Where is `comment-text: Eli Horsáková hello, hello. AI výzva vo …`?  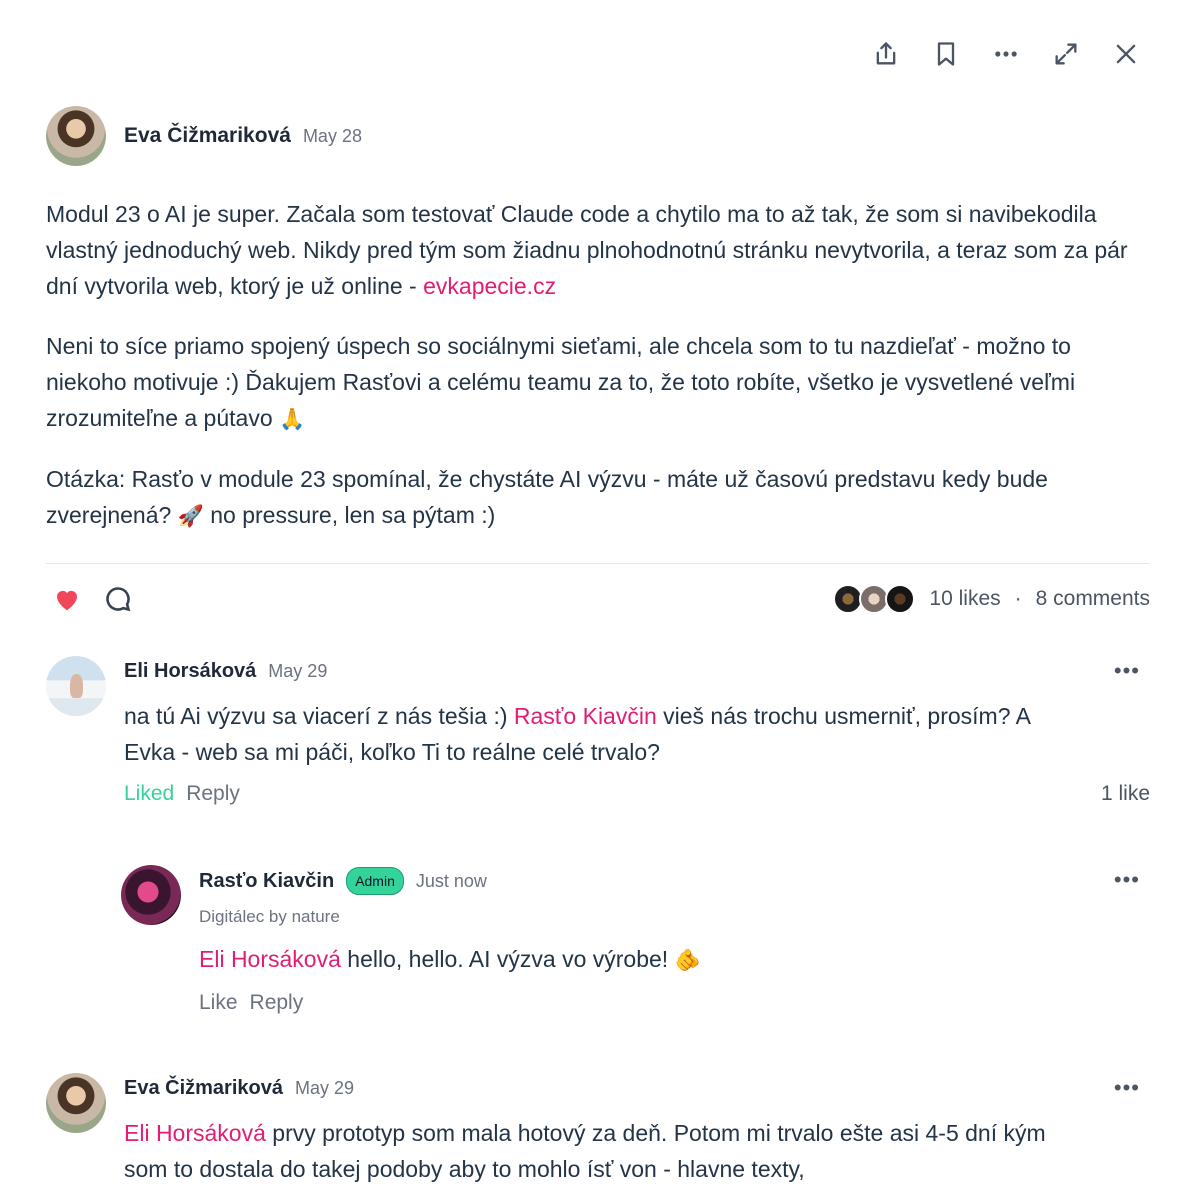
comment-text: Eli Horsáková hello, hello. AI výzva vo … is located at coordinates (649, 959).